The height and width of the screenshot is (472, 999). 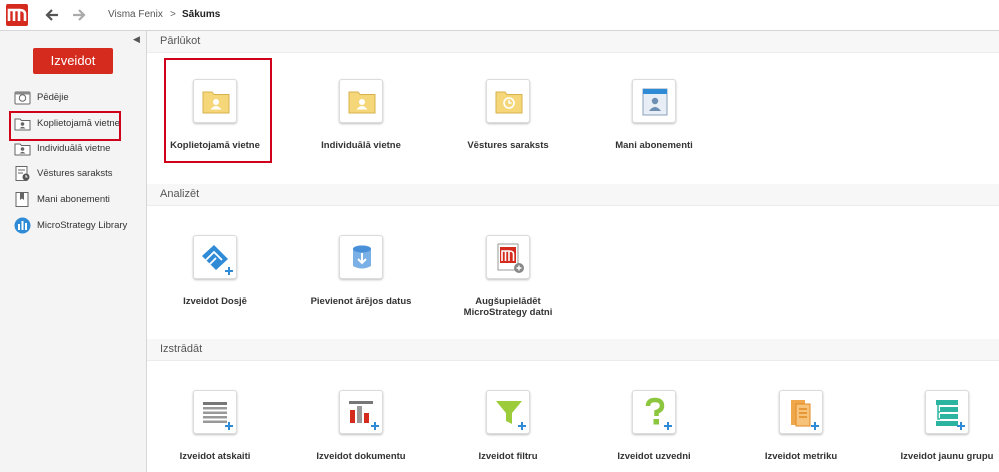 I want to click on tile-label: Vēstures saraksts, so click(x=508, y=145).